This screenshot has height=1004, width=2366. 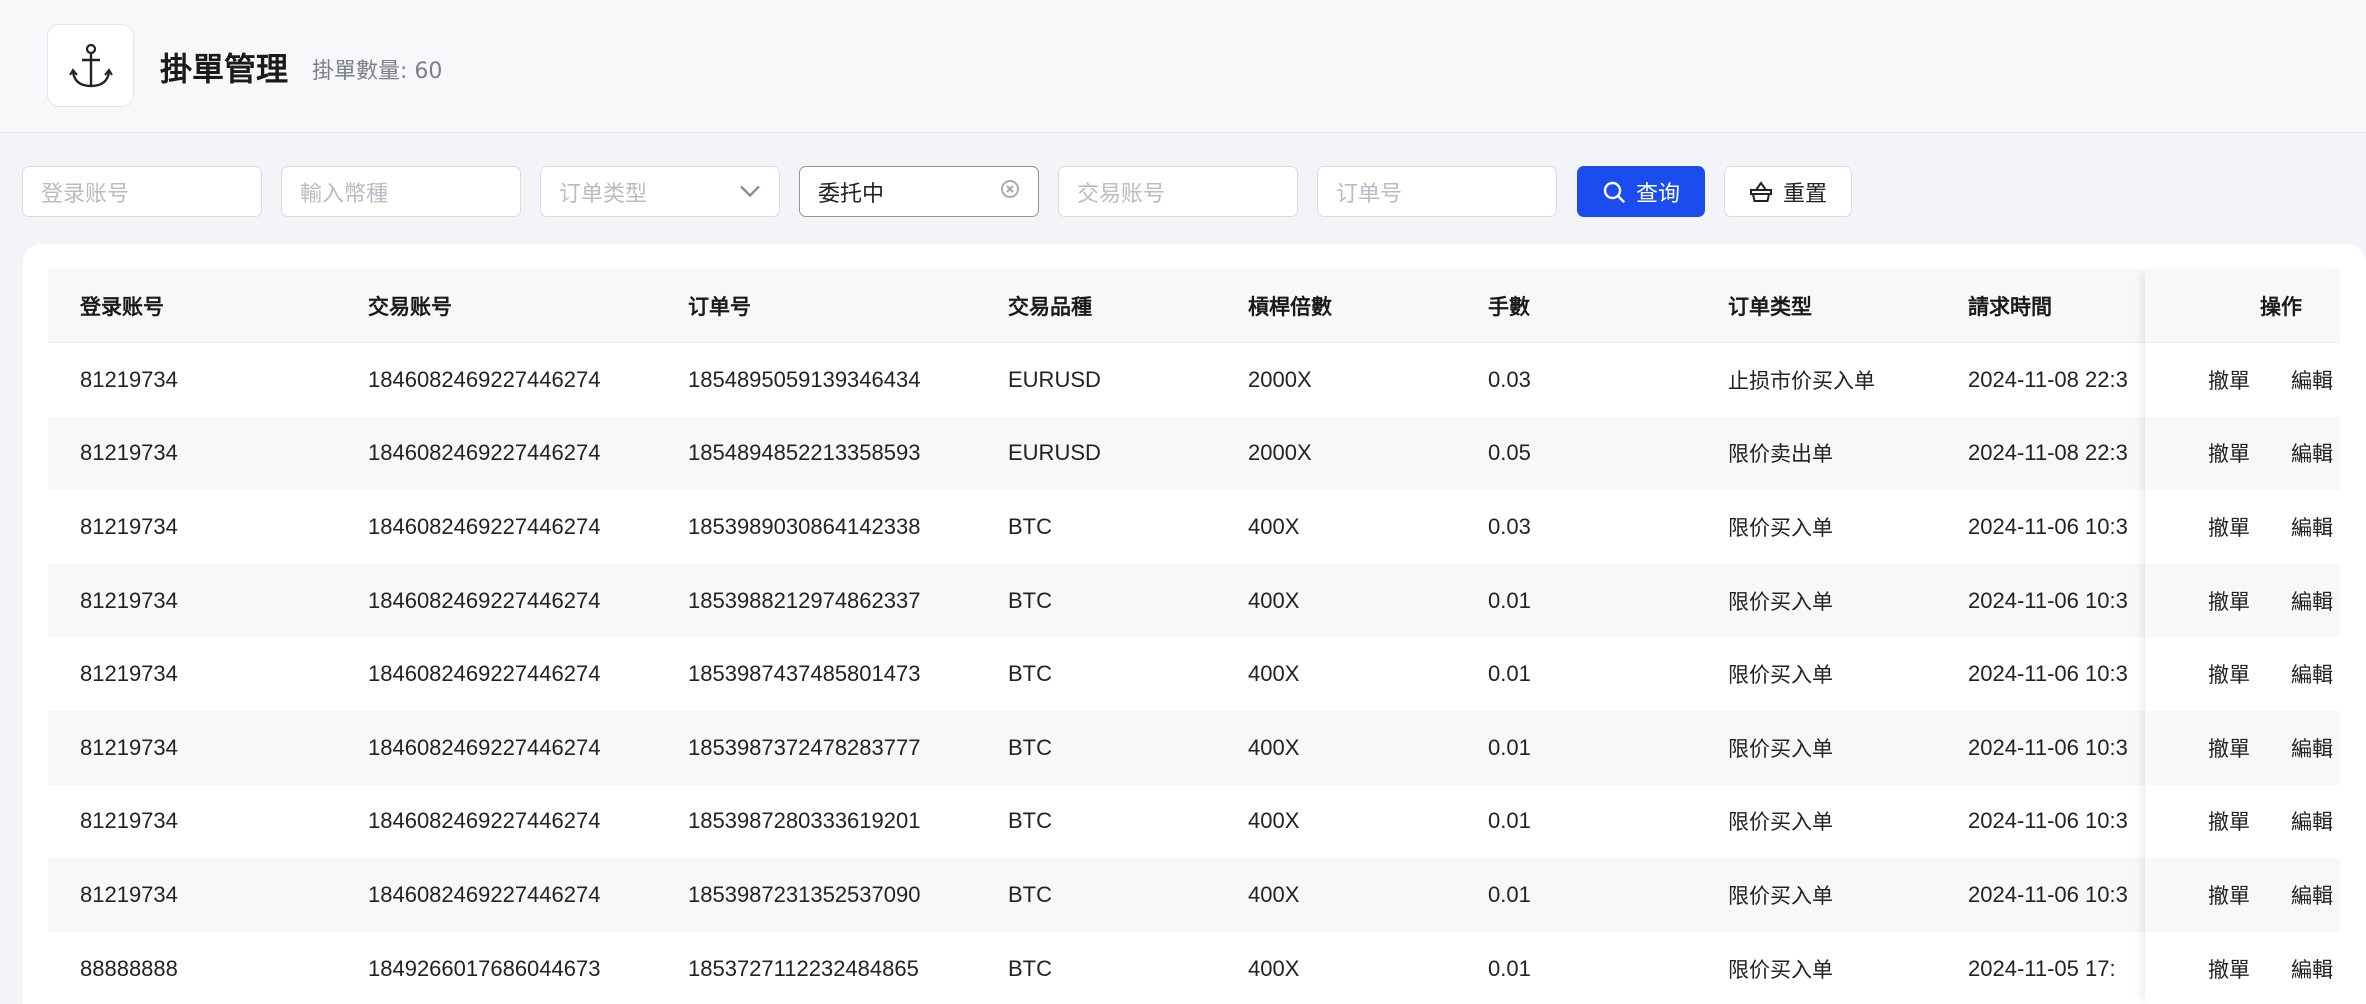 I want to click on cell-order: 1854894852213358593, so click(x=804, y=453).